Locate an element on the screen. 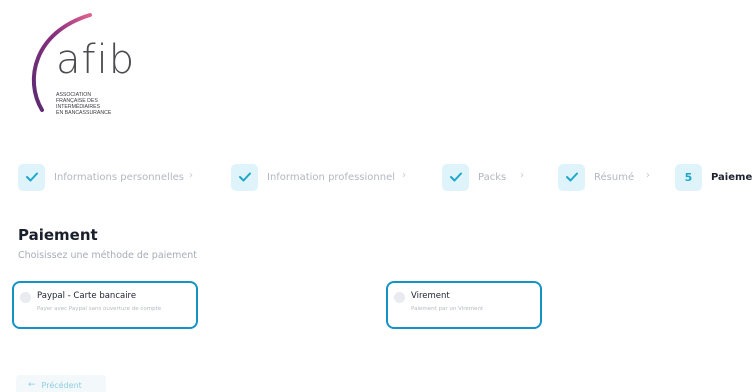 This screenshot has width=753, height=392. step-informations-personnelles: Informations personnelles is located at coordinates (101, 177).